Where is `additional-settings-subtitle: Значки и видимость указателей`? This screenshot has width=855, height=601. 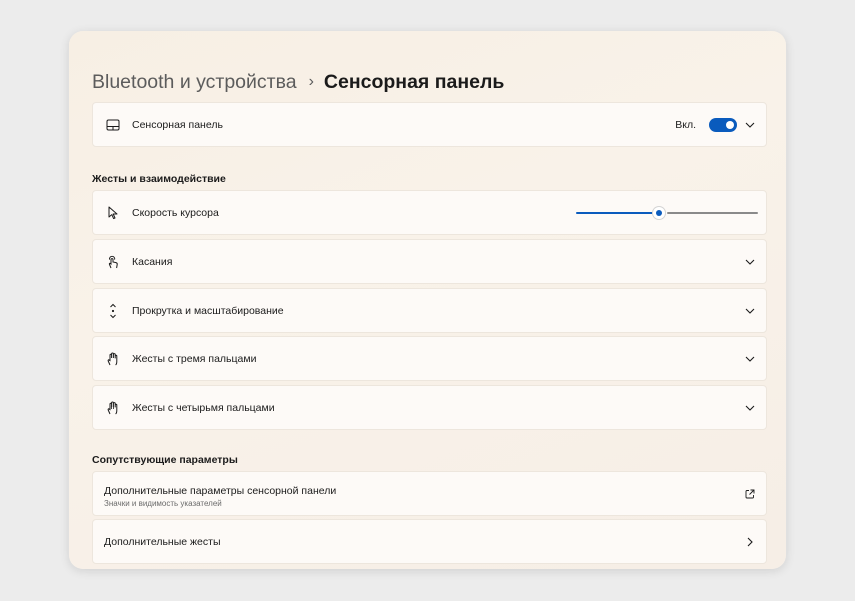
additional-settings-subtitle: Значки и видимость указателей is located at coordinates (163, 503).